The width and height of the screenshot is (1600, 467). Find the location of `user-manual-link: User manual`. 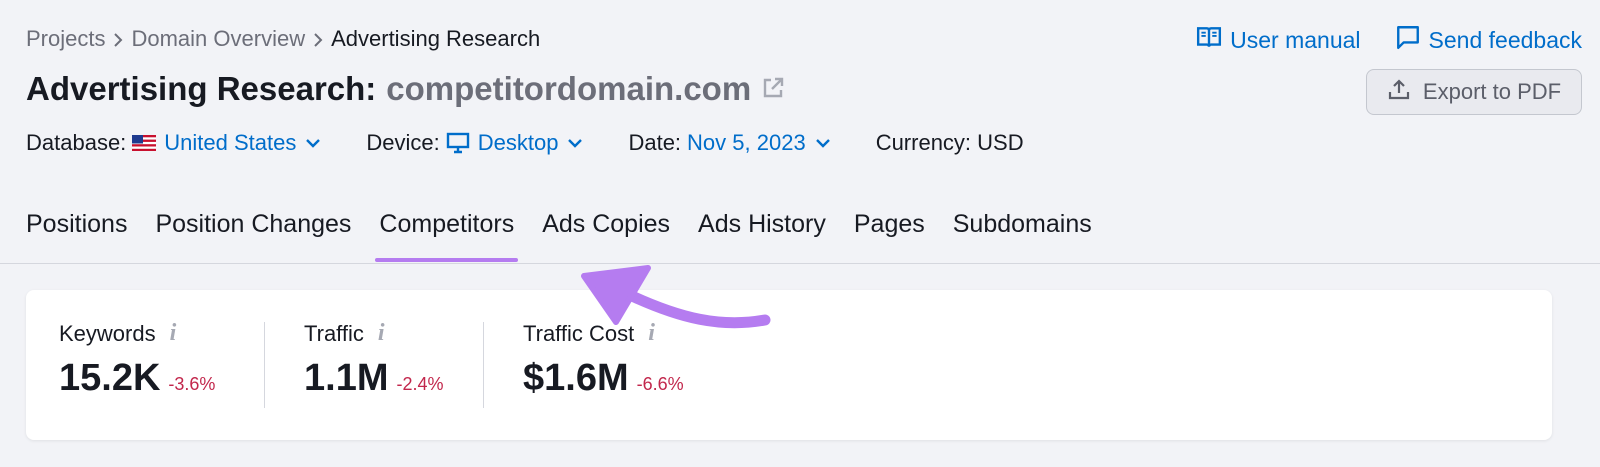

user-manual-link: User manual is located at coordinates (1278, 40).